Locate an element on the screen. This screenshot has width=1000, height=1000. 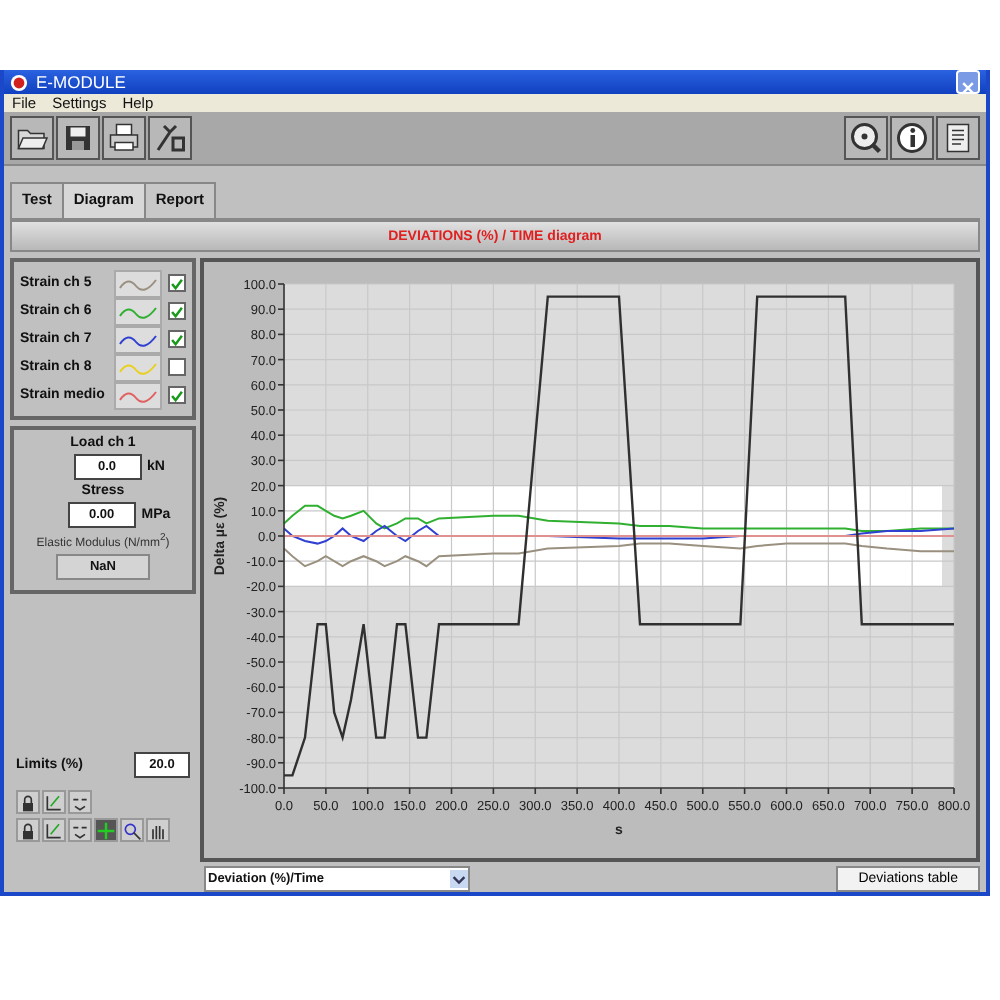
printer-button is located at coordinates (124, 138).